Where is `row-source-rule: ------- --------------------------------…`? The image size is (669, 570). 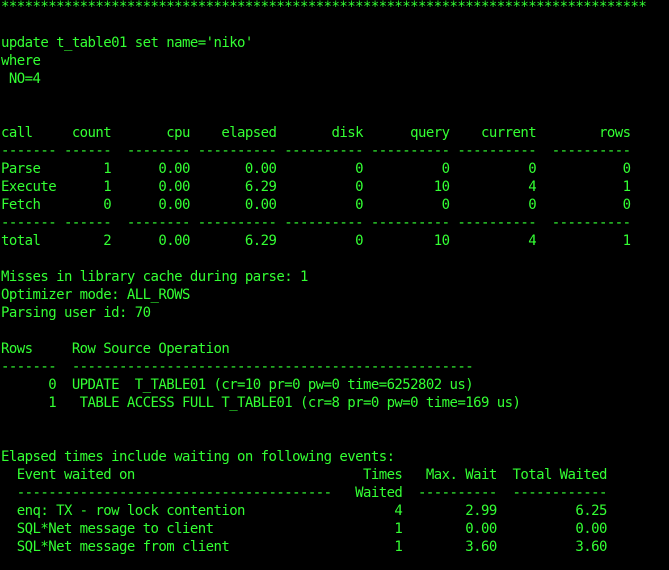
row-source-rule: ------- --------------------------------… is located at coordinates (237, 367).